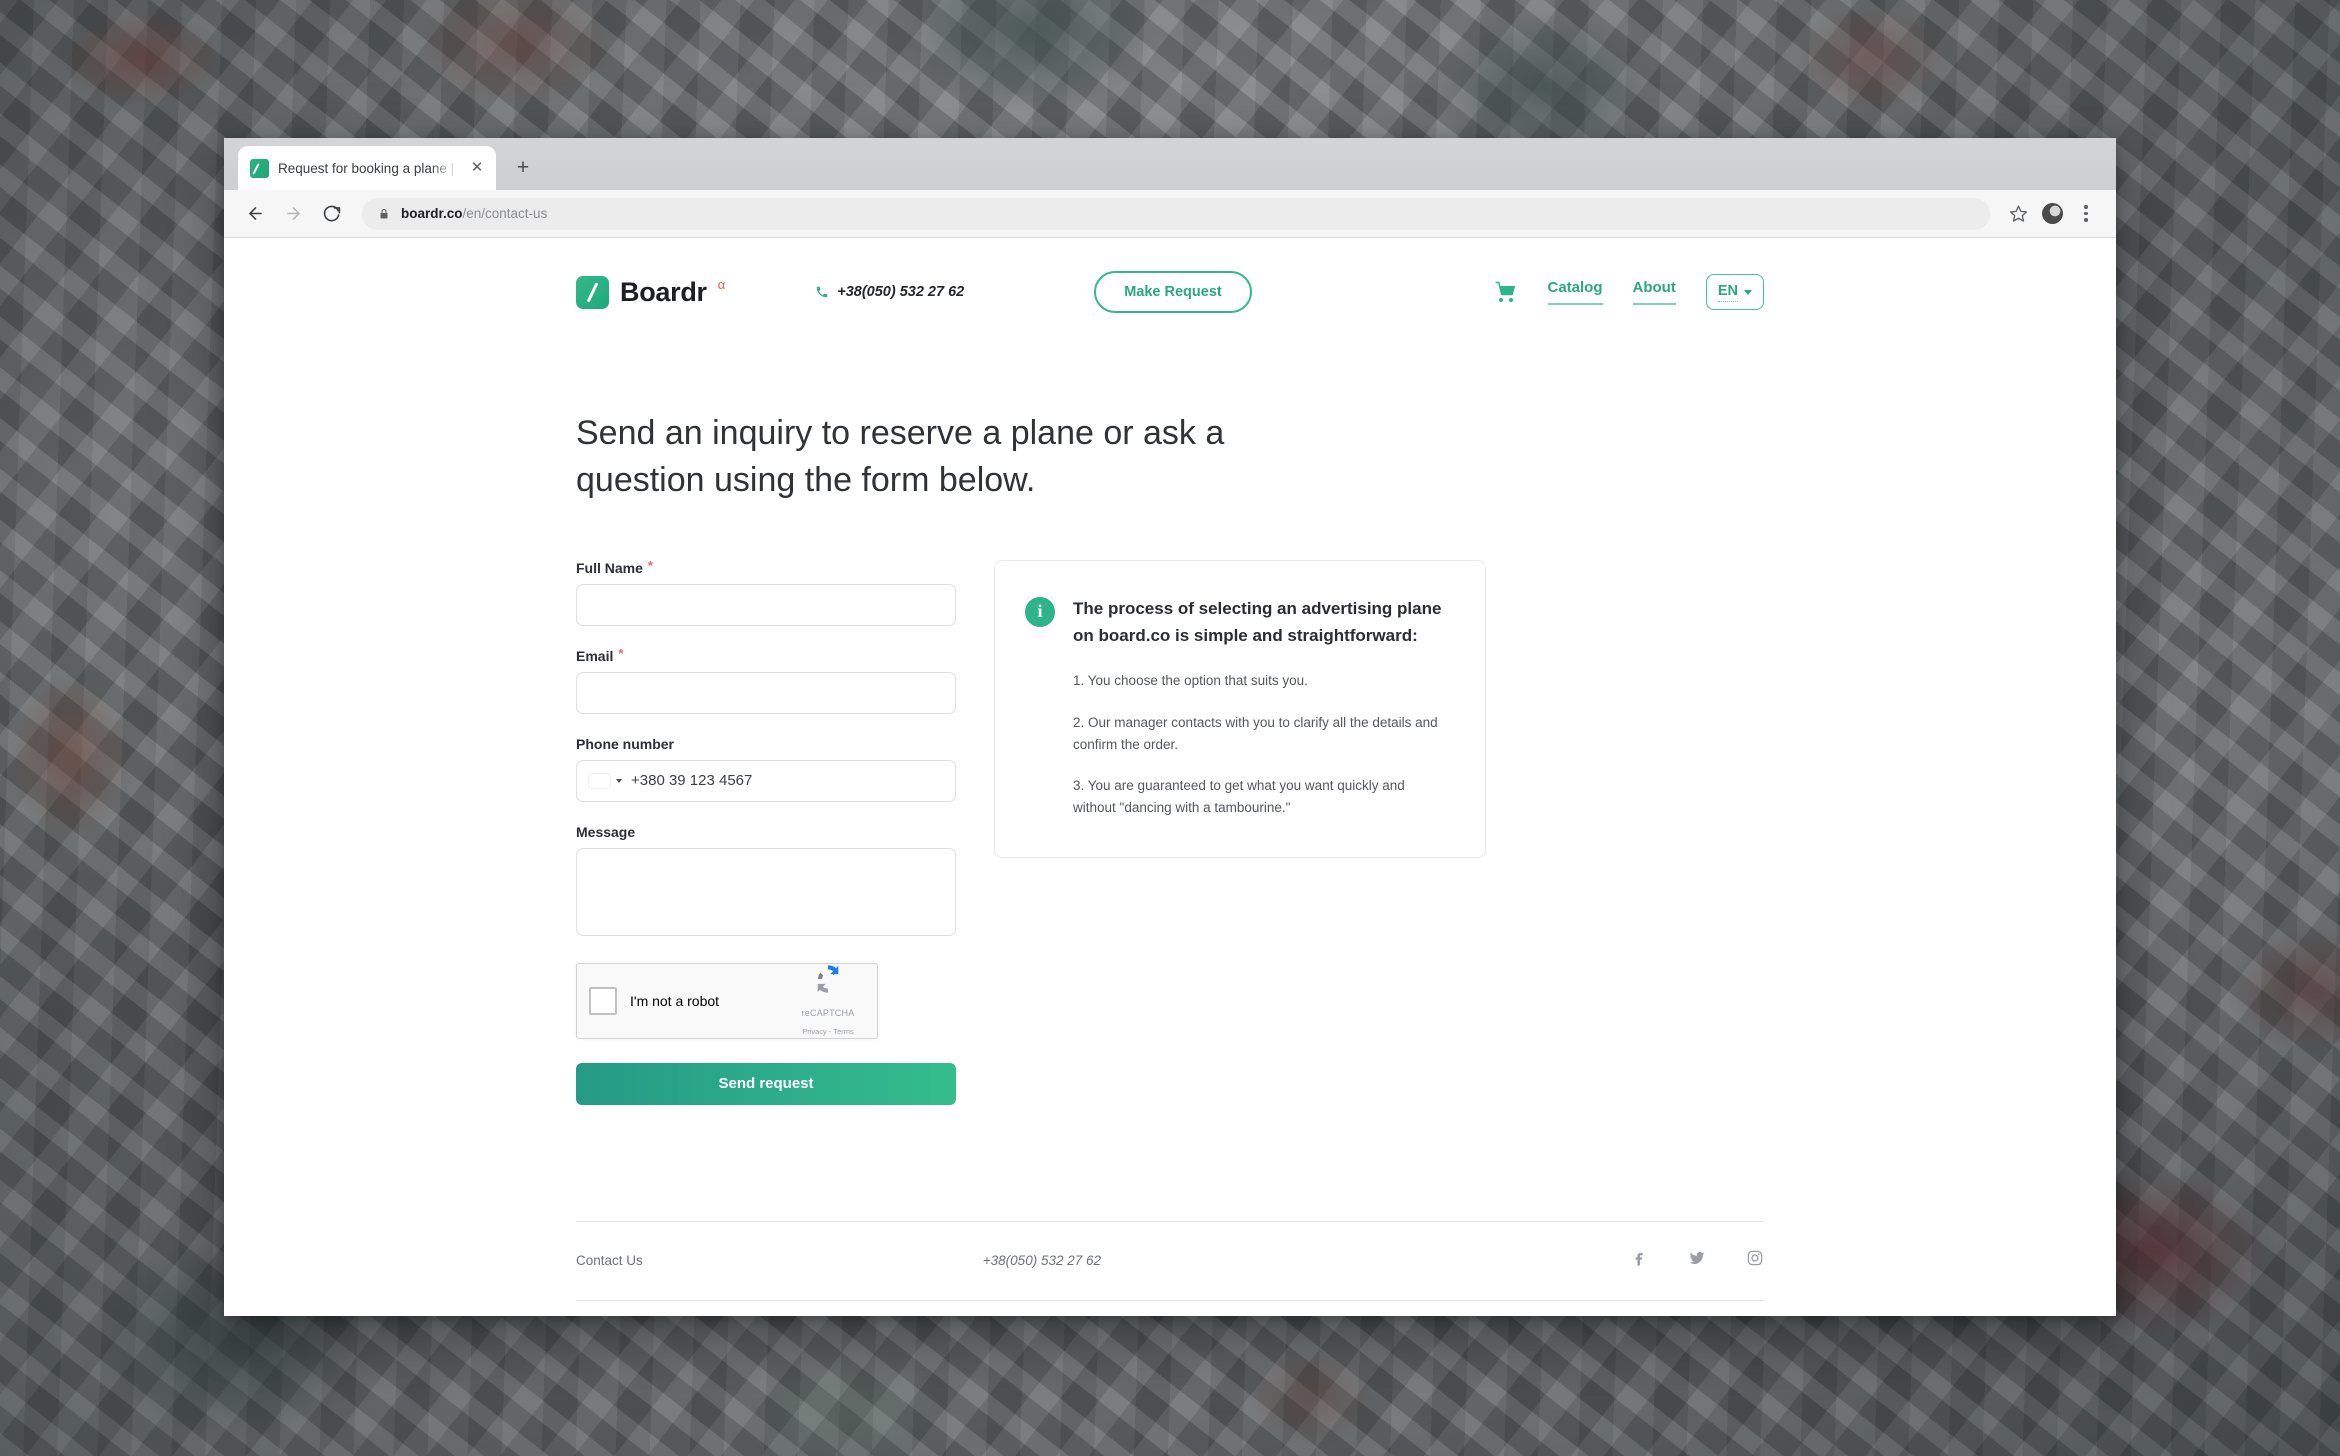 This screenshot has width=2340, height=1456. What do you see at coordinates (766, 566) in the screenshot?
I see `full-name-label: Full Name *` at bounding box center [766, 566].